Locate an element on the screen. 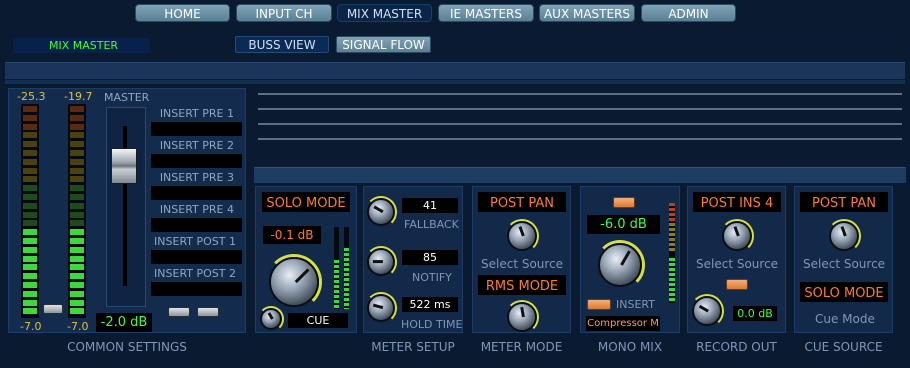 Image resolution: width=910 pixels, height=368 pixels. rms-mode-button: RMS MODE is located at coordinates (522, 285).